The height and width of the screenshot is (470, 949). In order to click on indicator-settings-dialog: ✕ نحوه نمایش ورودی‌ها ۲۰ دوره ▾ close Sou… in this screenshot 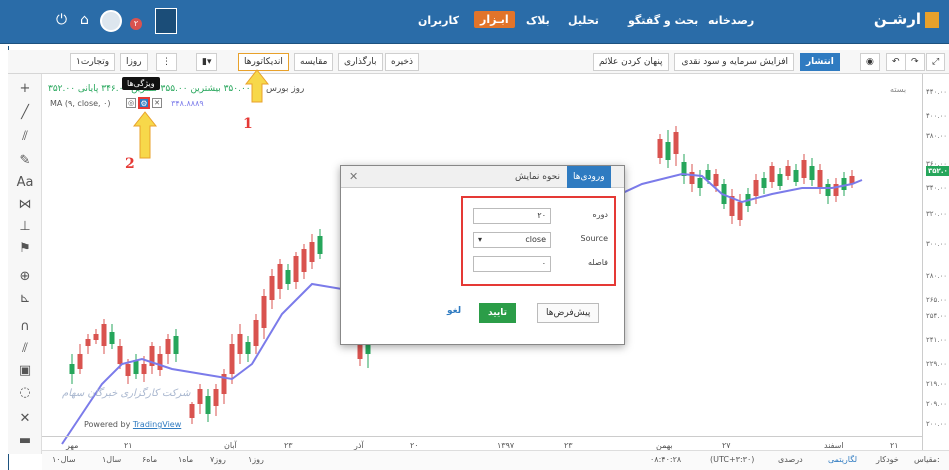, I will do `click(482, 255)`.